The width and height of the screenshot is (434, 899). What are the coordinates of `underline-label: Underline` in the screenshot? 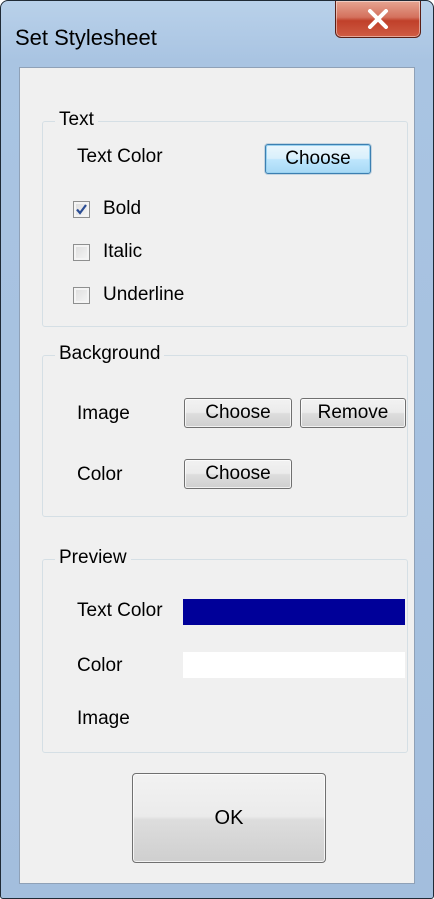 It's located at (144, 294).